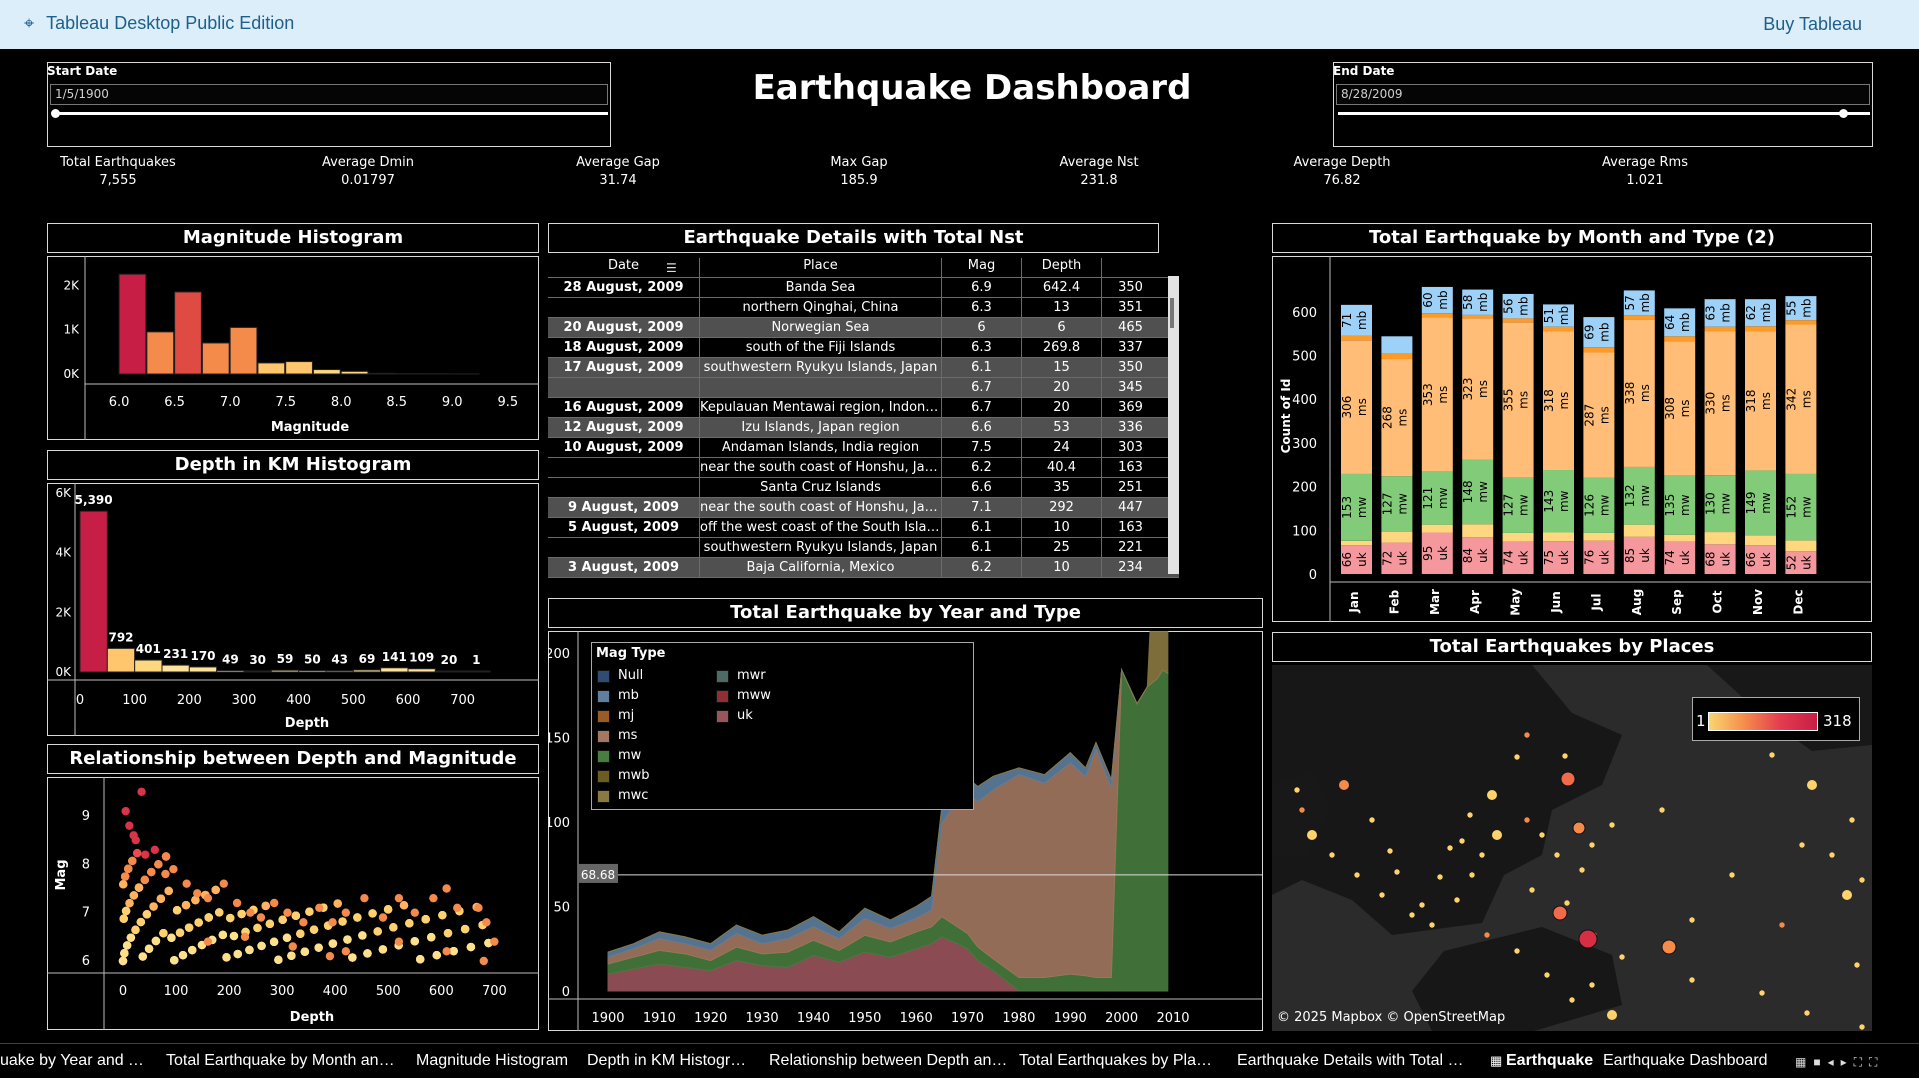  What do you see at coordinates (615, 716) in the screenshot?
I see `legend-item: mj` at bounding box center [615, 716].